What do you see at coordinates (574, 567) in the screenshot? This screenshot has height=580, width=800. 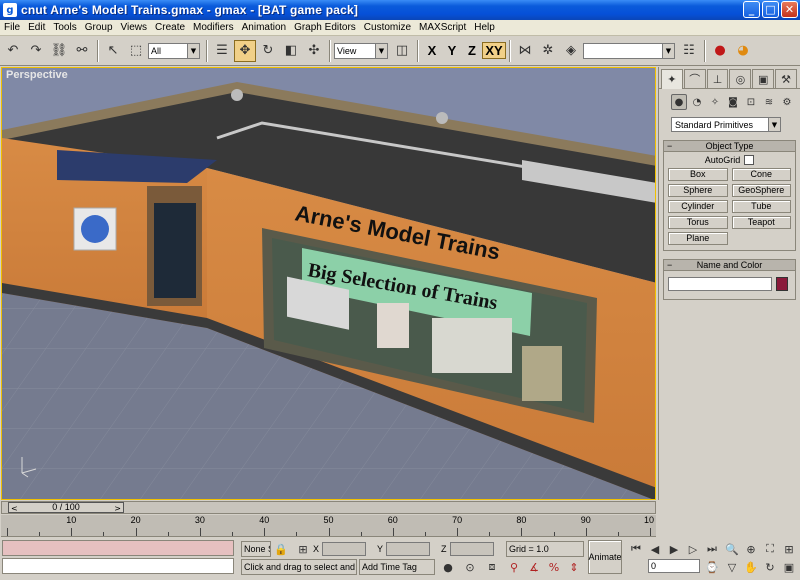 I see `spinner-snap-icon: ⇕` at bounding box center [574, 567].